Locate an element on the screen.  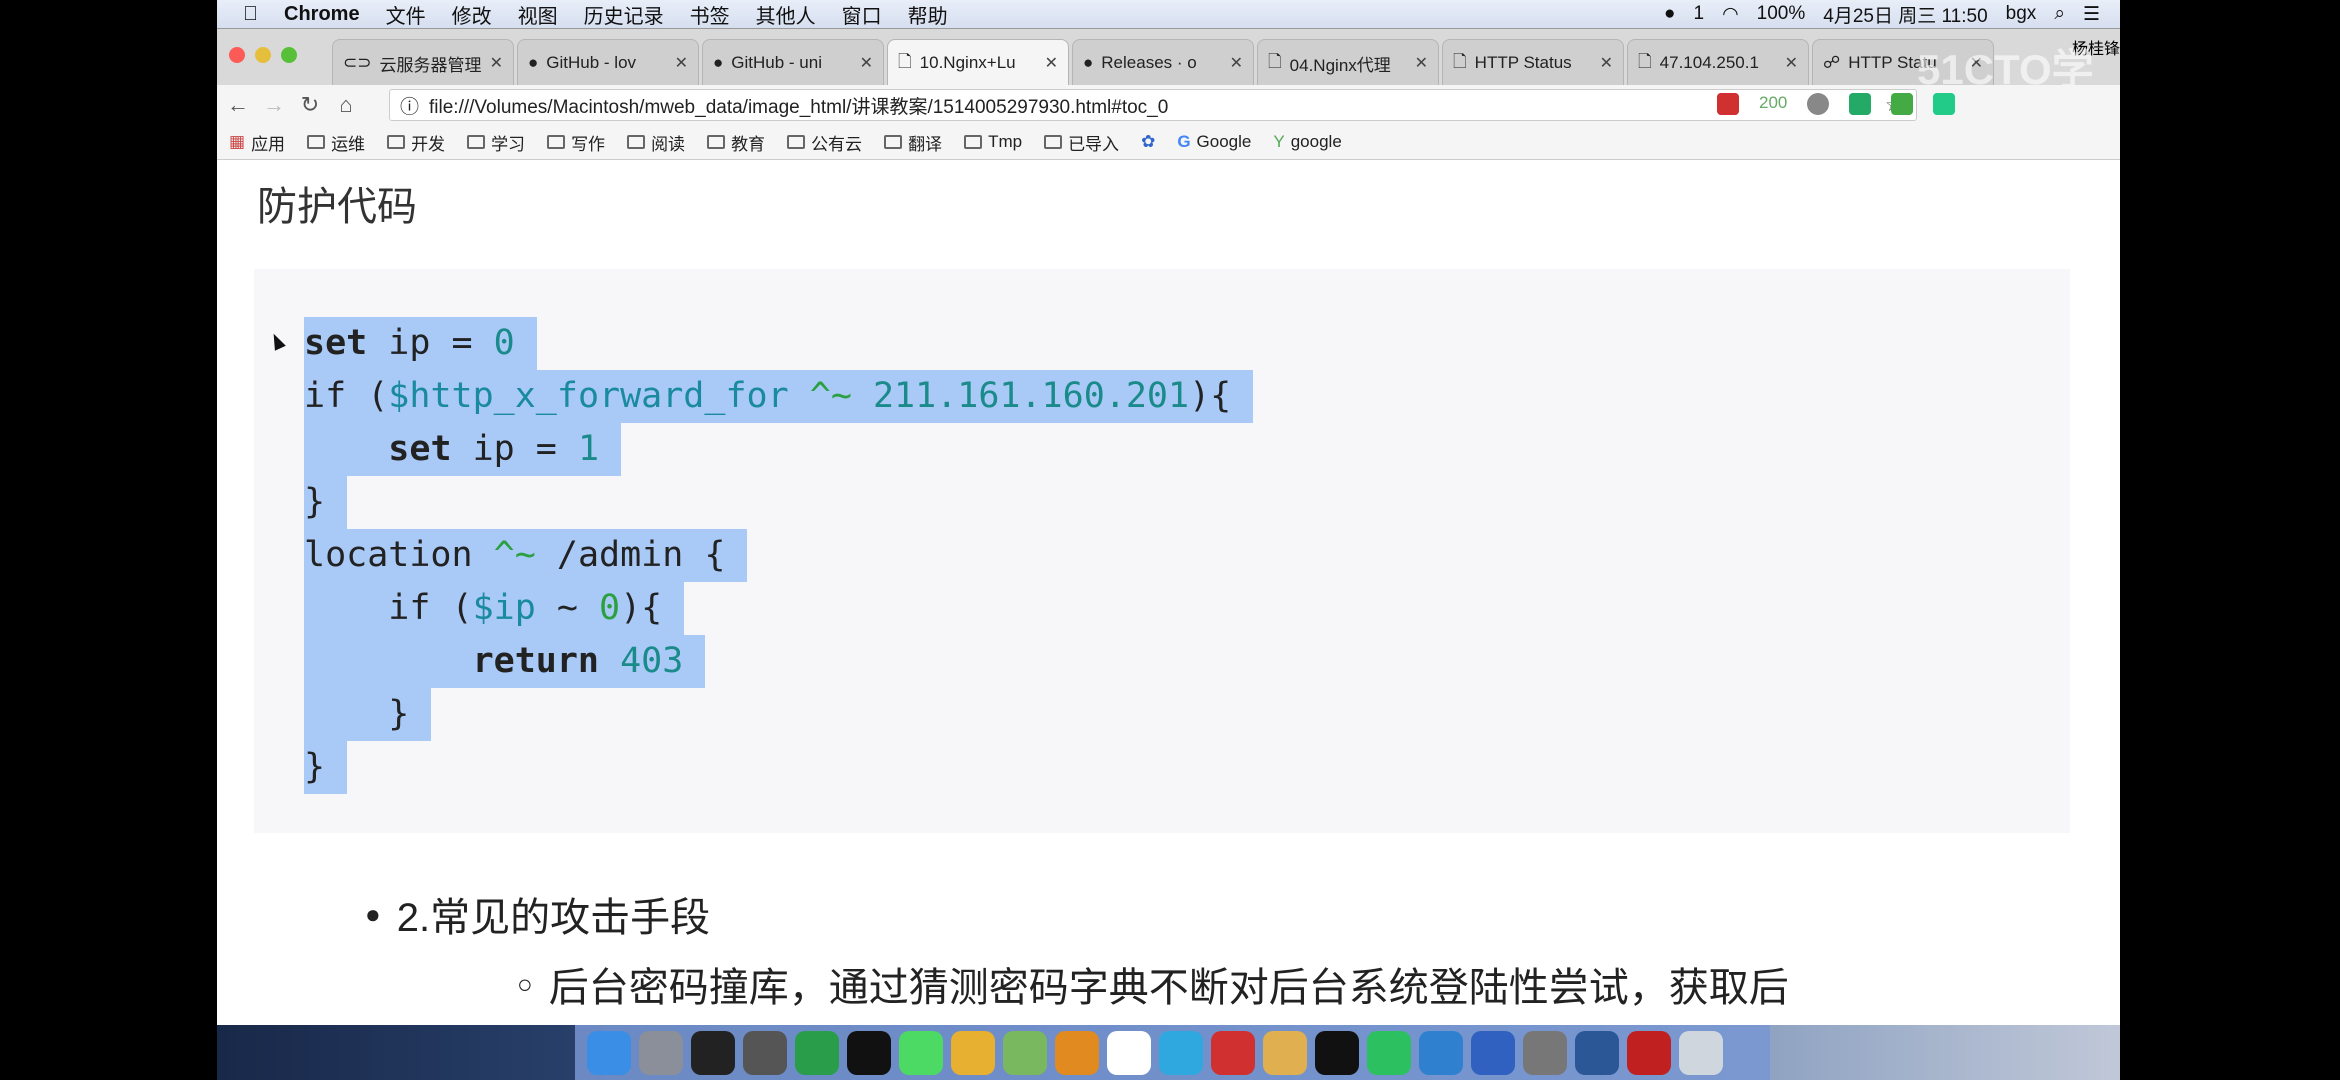
home-button: ⌂ is located at coordinates (346, 105).